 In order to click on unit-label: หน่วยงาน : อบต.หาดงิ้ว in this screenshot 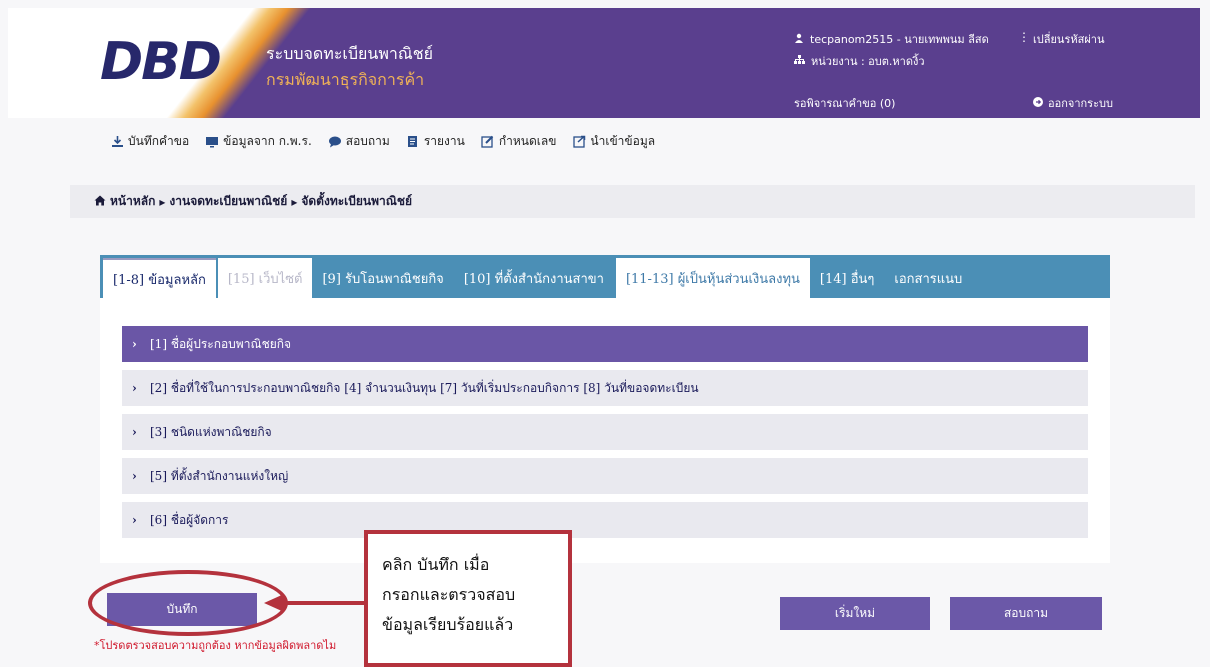, I will do `click(868, 61)`.